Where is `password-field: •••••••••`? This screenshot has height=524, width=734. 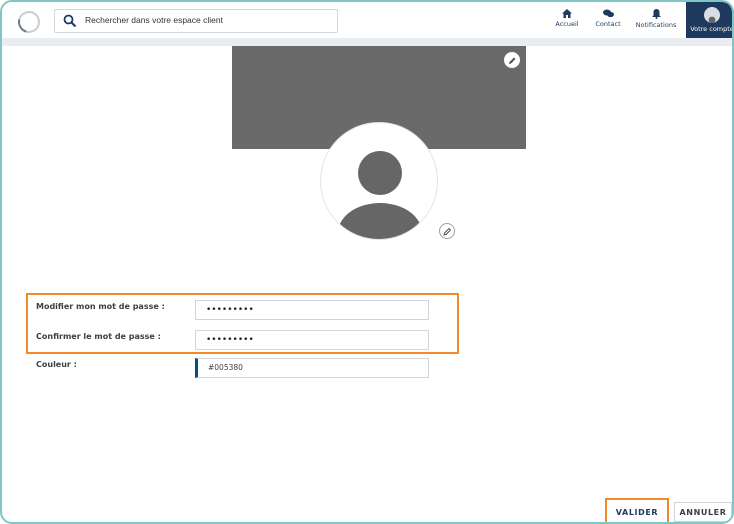
password-field: ••••••••• is located at coordinates (312, 310).